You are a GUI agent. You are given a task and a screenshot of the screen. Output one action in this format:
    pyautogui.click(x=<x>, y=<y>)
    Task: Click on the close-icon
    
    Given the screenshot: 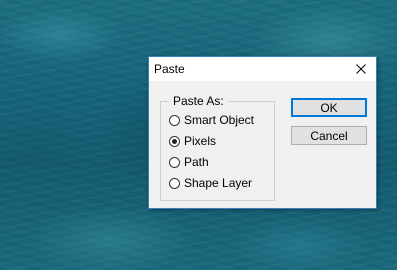 What is the action you would take?
    pyautogui.click(x=361, y=69)
    